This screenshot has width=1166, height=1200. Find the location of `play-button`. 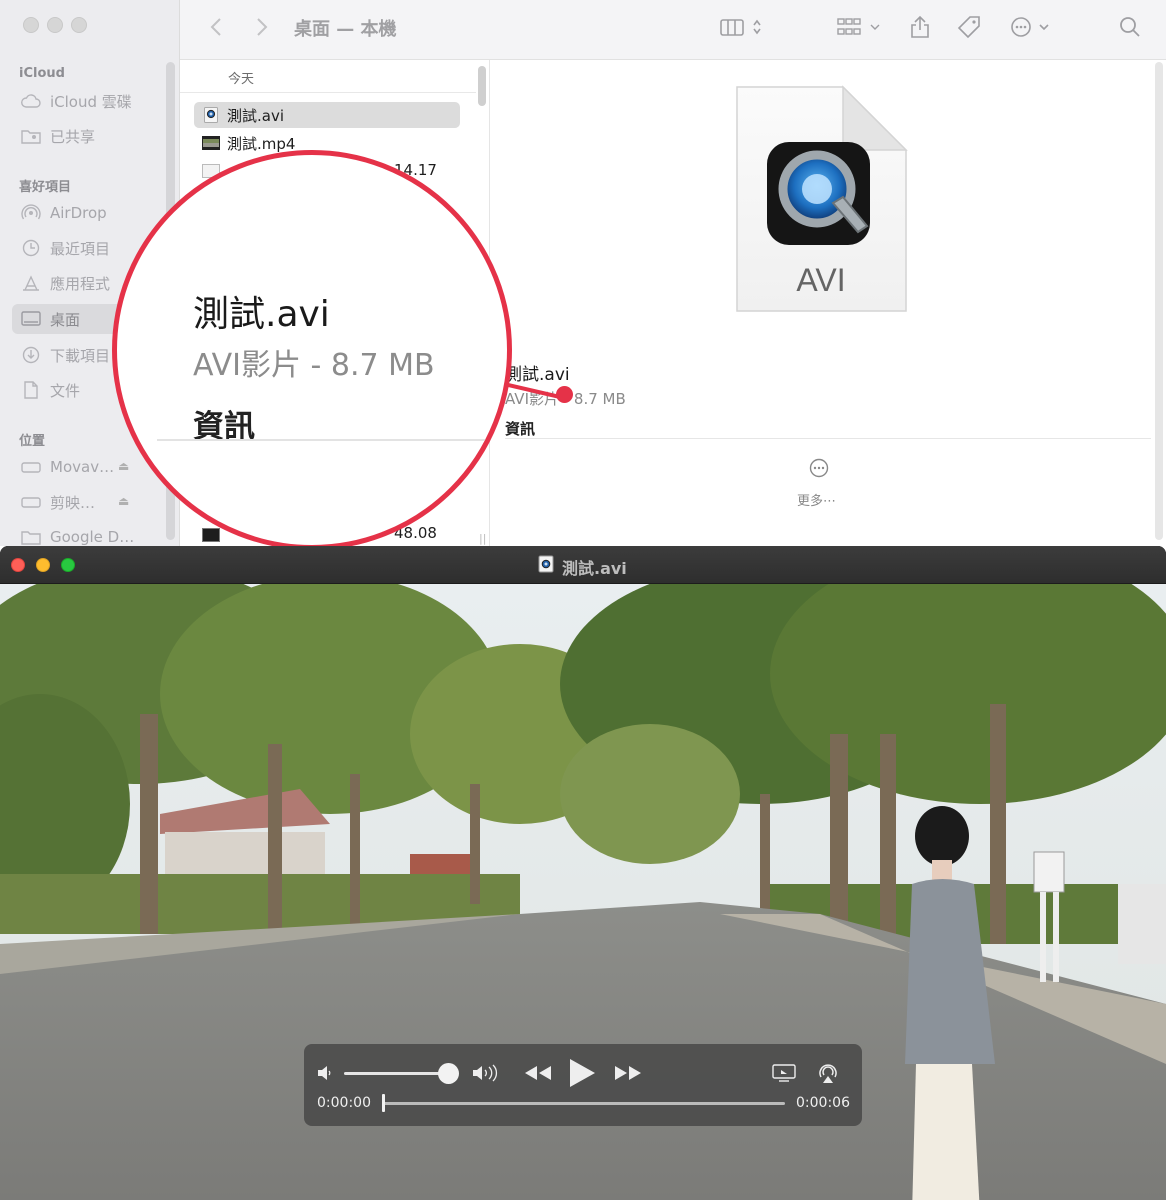

play-button is located at coordinates (582, 1073).